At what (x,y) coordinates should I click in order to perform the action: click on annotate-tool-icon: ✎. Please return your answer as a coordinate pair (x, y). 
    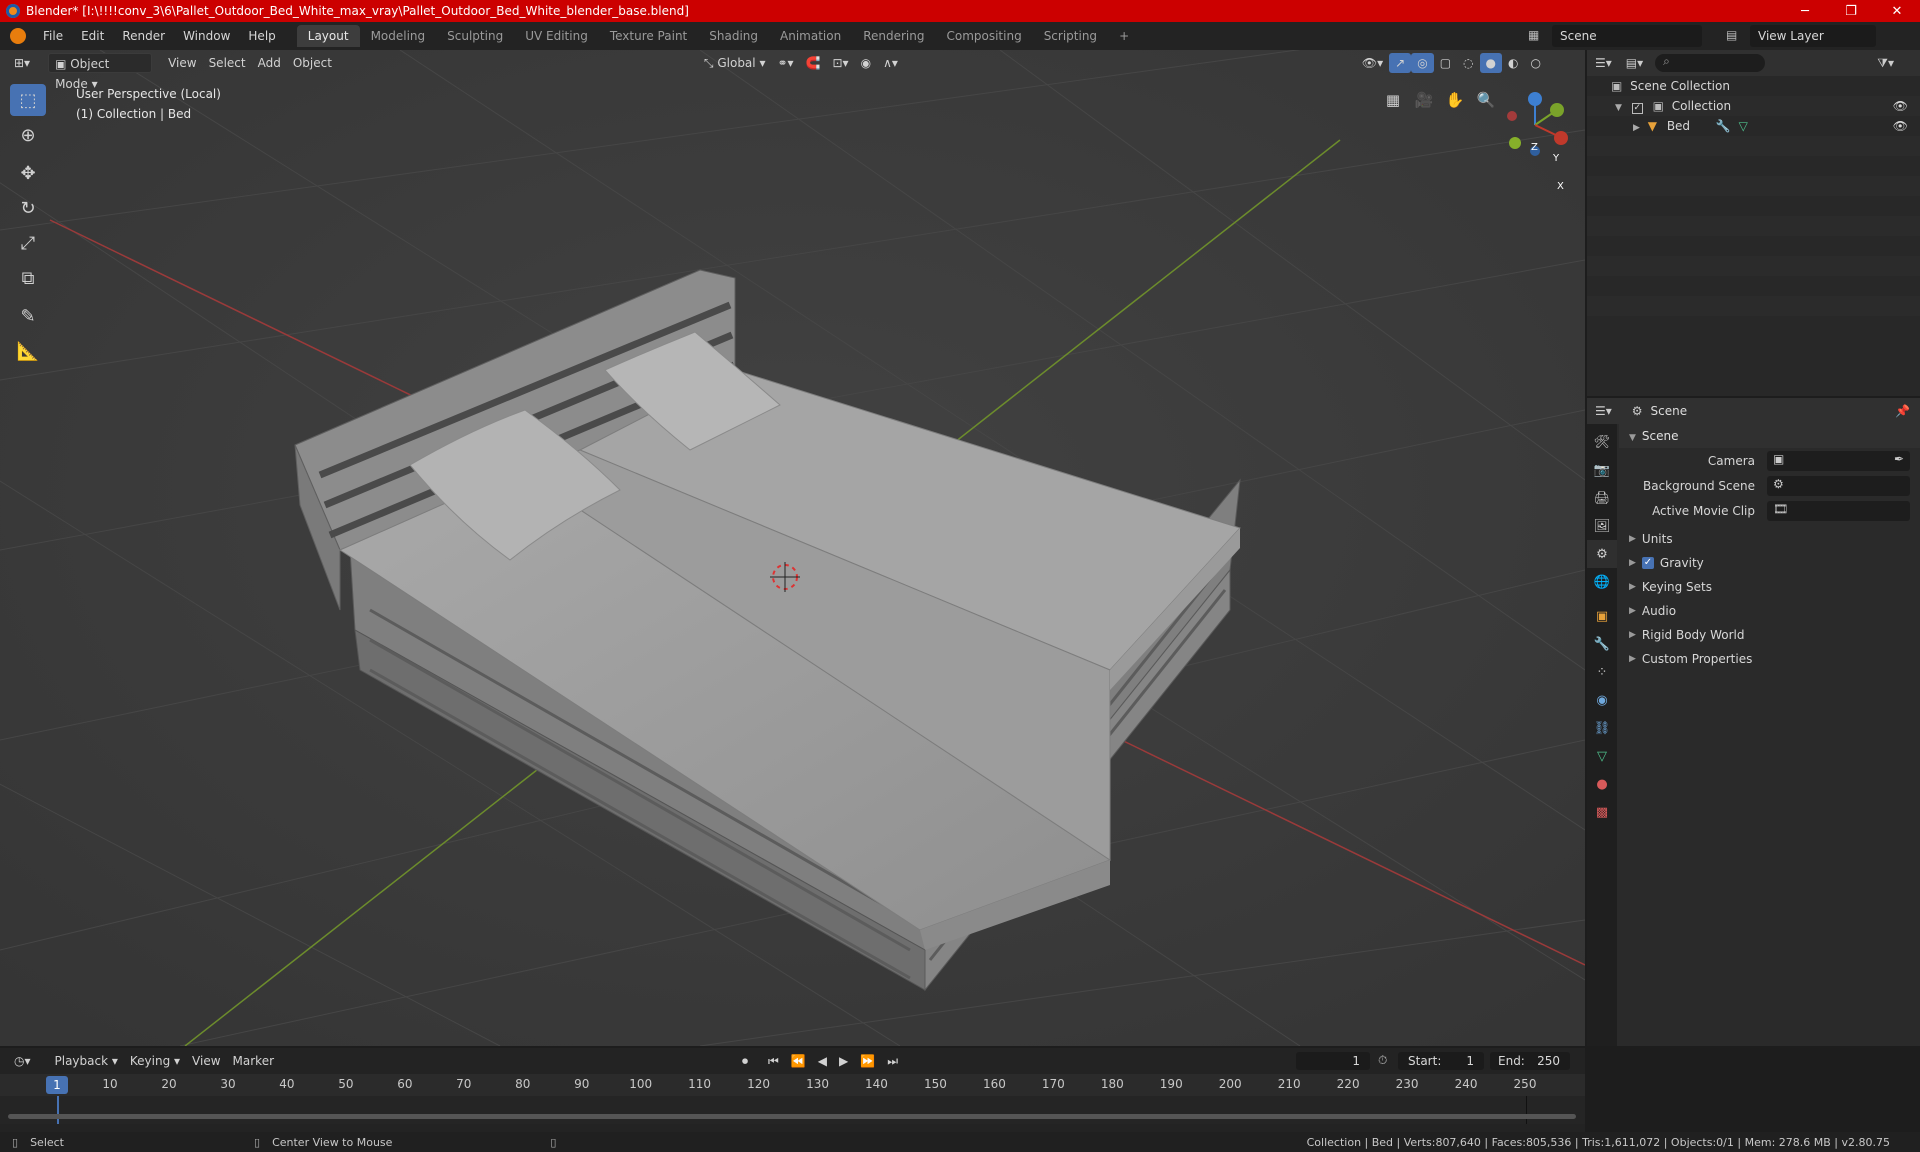
    Looking at the image, I should click on (28, 316).